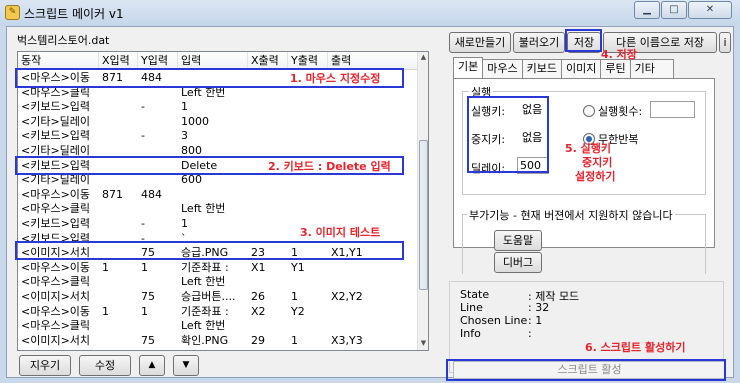 The height and width of the screenshot is (383, 740). What do you see at coordinates (586, 370) in the screenshot?
I see `highlight-activate` at bounding box center [586, 370].